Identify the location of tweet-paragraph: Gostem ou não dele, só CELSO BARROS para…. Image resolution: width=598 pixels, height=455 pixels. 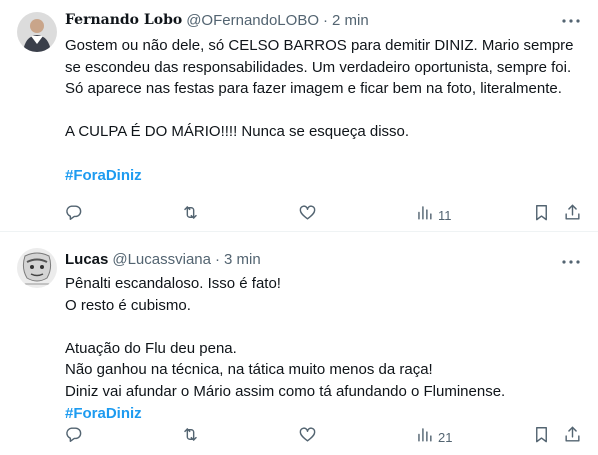
(319, 67).